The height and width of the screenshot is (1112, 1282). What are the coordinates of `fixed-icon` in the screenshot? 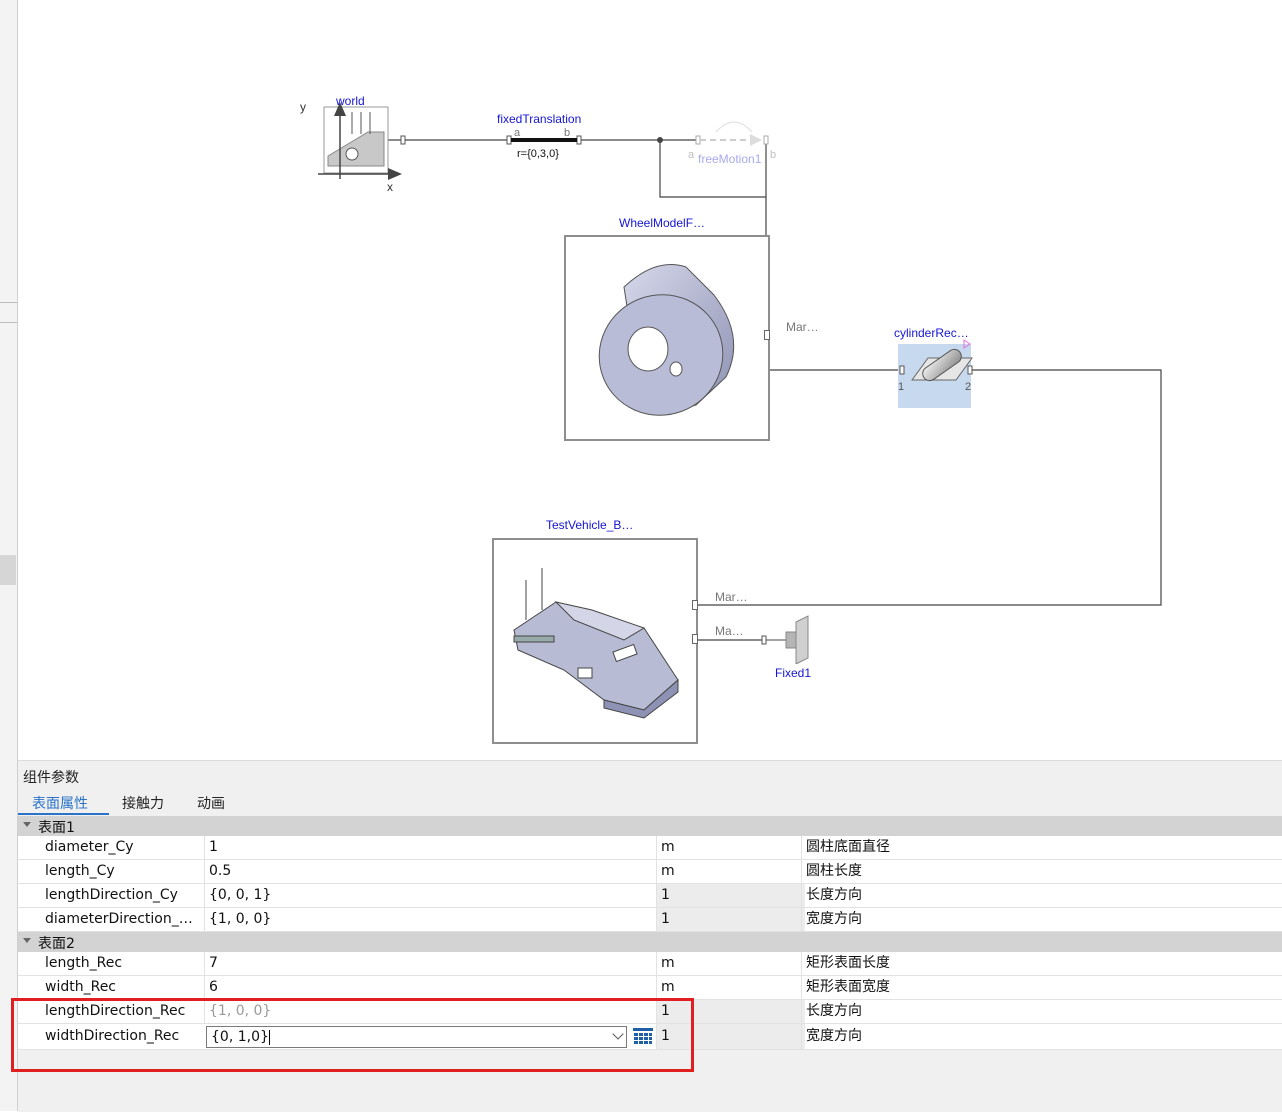 It's located at (785, 639).